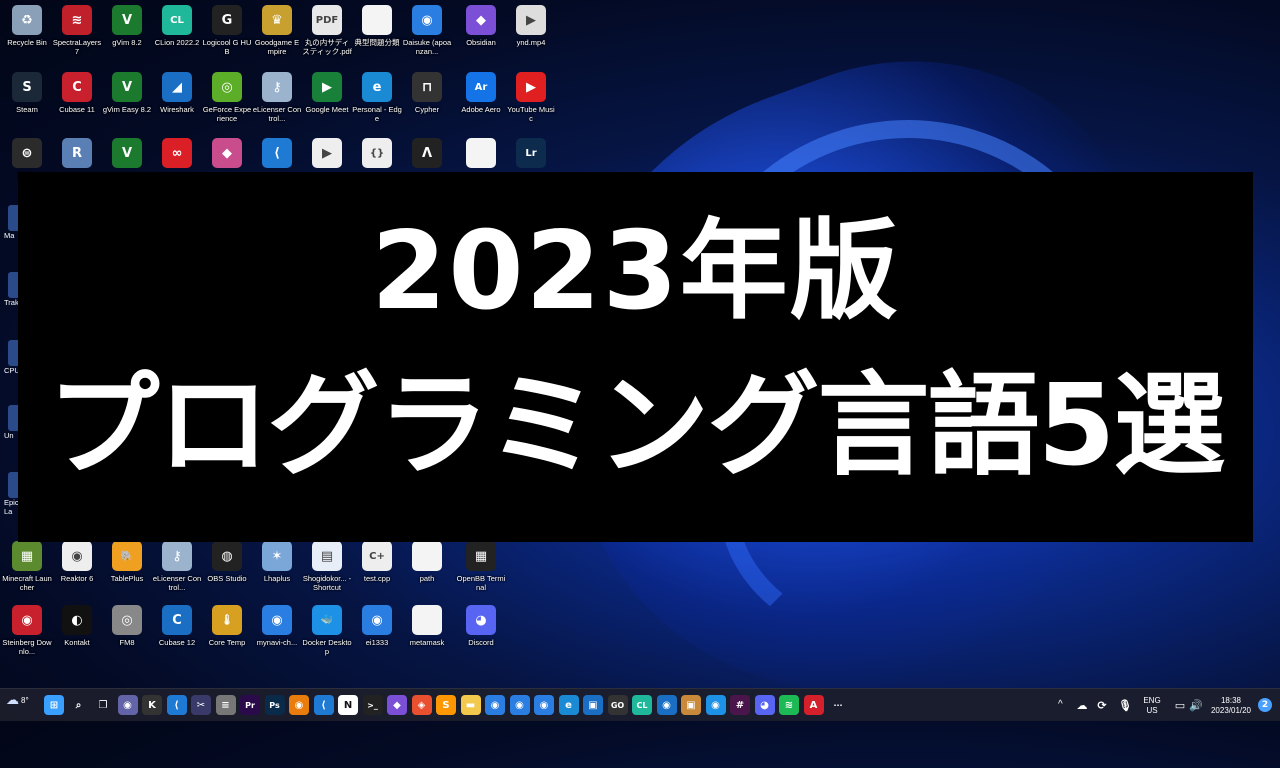 The image size is (1280, 768). I want to click on desktop-icon: C Cubase 12, so click(177, 626).